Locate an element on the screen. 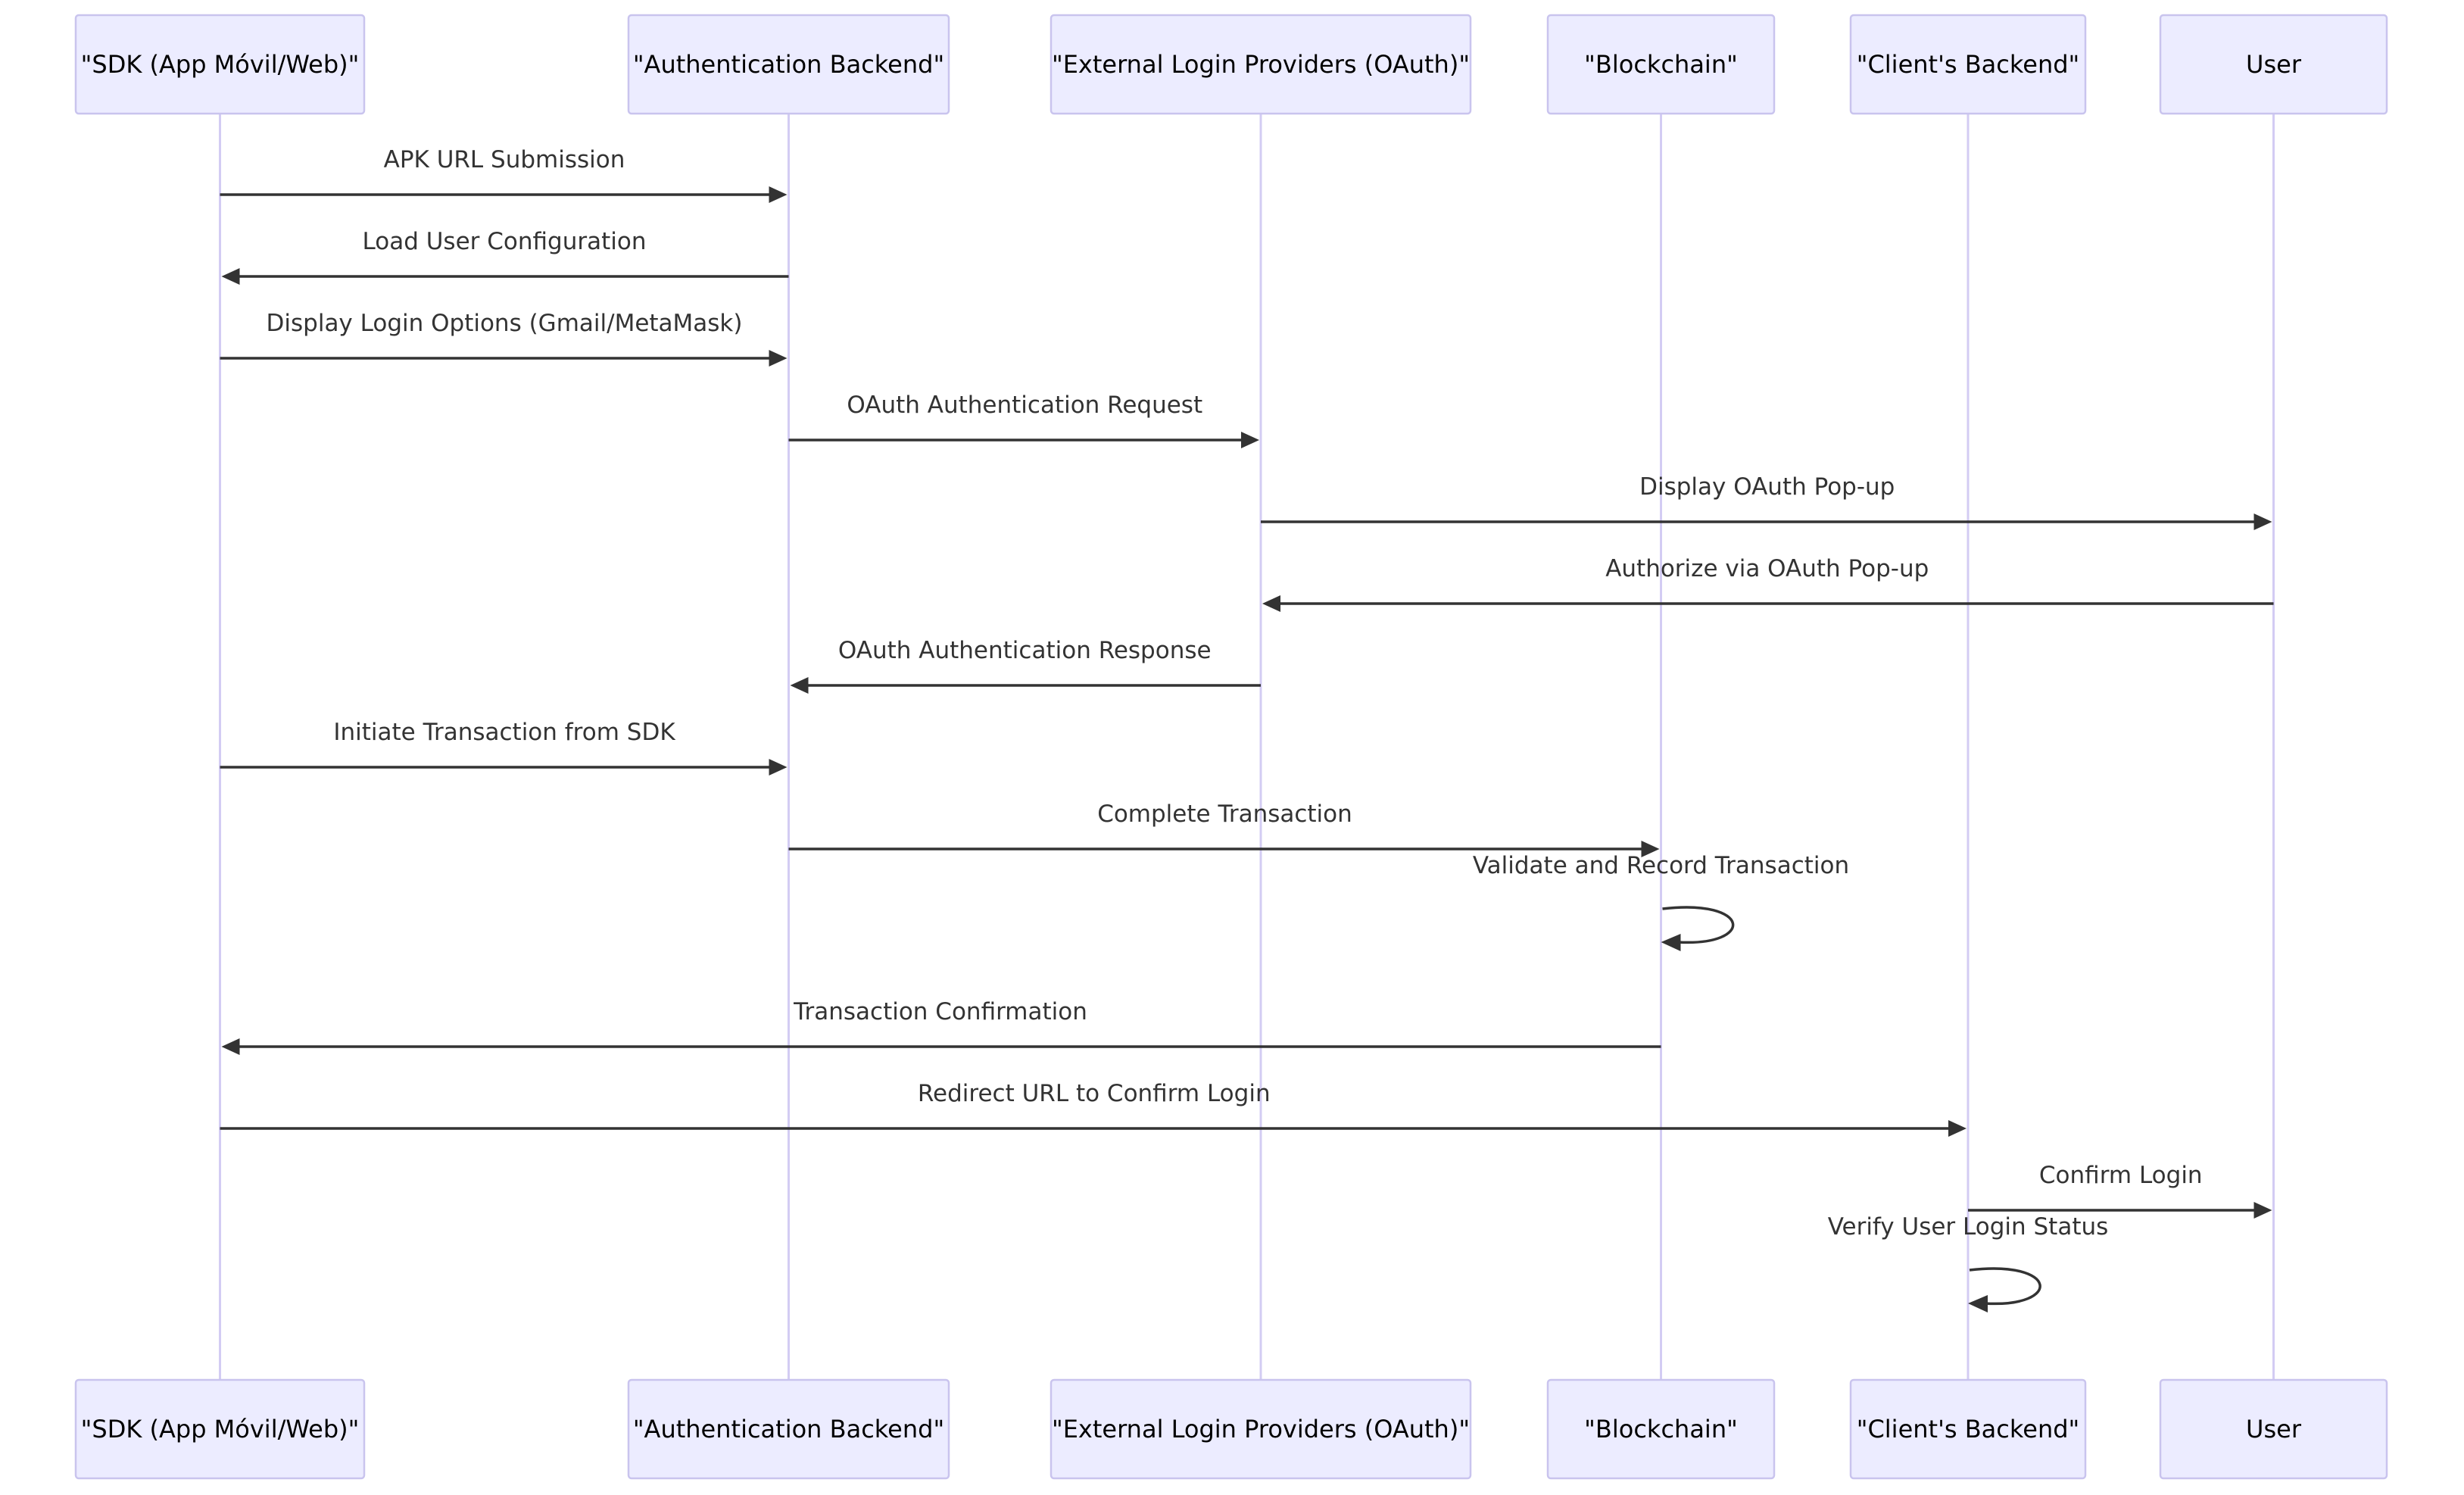 This screenshot has width=2464, height=1495. message-12: Redirect URL to Confirm Login is located at coordinates (1094, 1109).